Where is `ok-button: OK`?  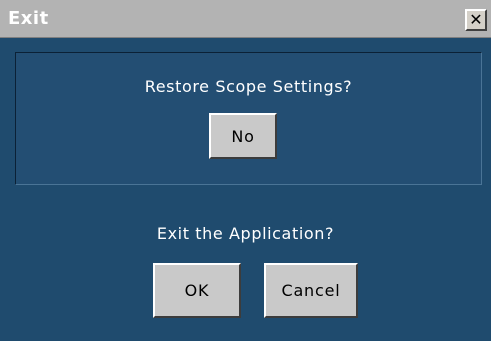
ok-button: OK is located at coordinates (197, 290).